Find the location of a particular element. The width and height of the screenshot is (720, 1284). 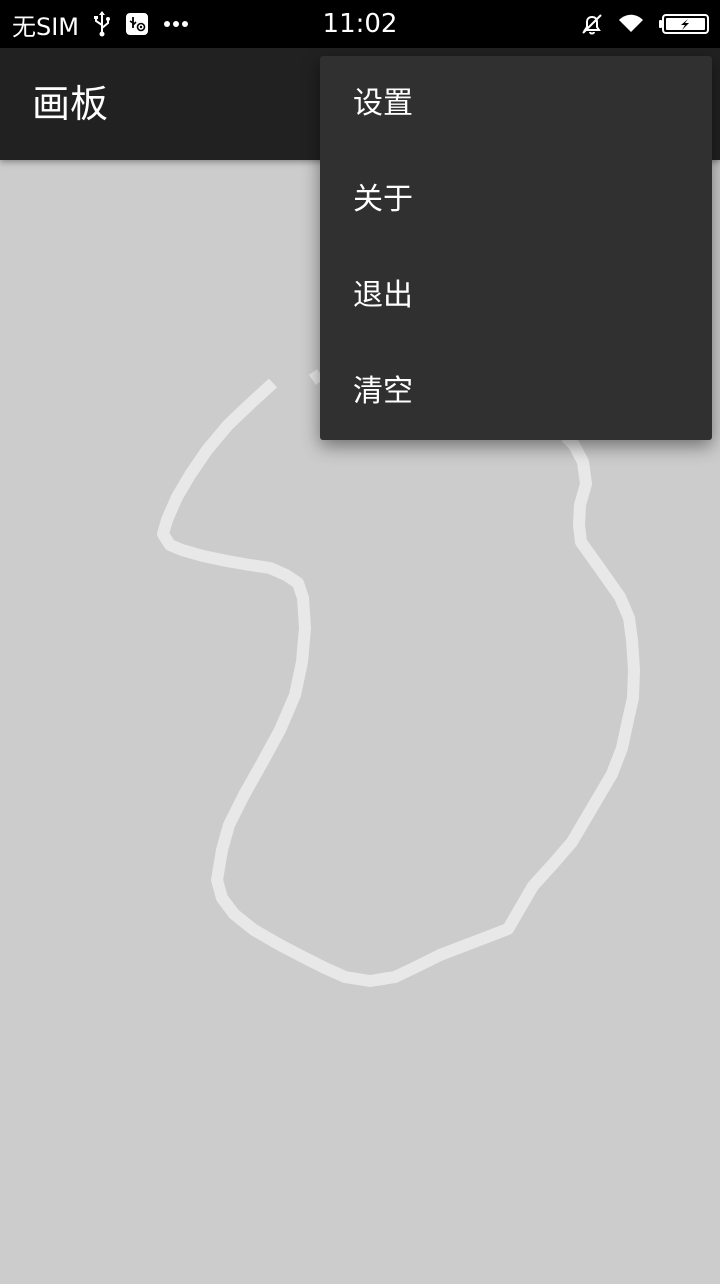

app-title: 画板 is located at coordinates (70, 104).